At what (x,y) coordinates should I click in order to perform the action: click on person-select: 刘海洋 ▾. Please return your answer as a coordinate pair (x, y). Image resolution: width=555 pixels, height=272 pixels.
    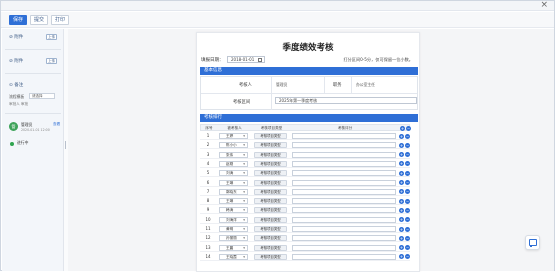
    Looking at the image, I should click on (233, 219).